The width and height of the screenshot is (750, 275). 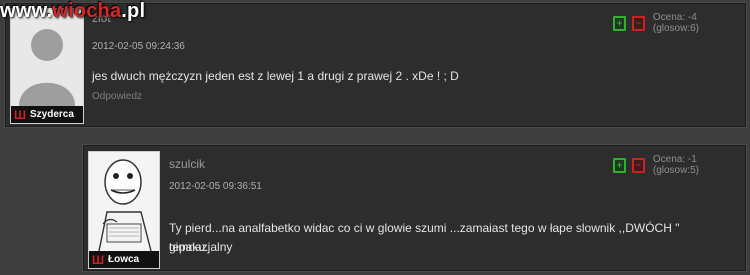 I want to click on watermark-prefix: www., so click(x=26, y=11).